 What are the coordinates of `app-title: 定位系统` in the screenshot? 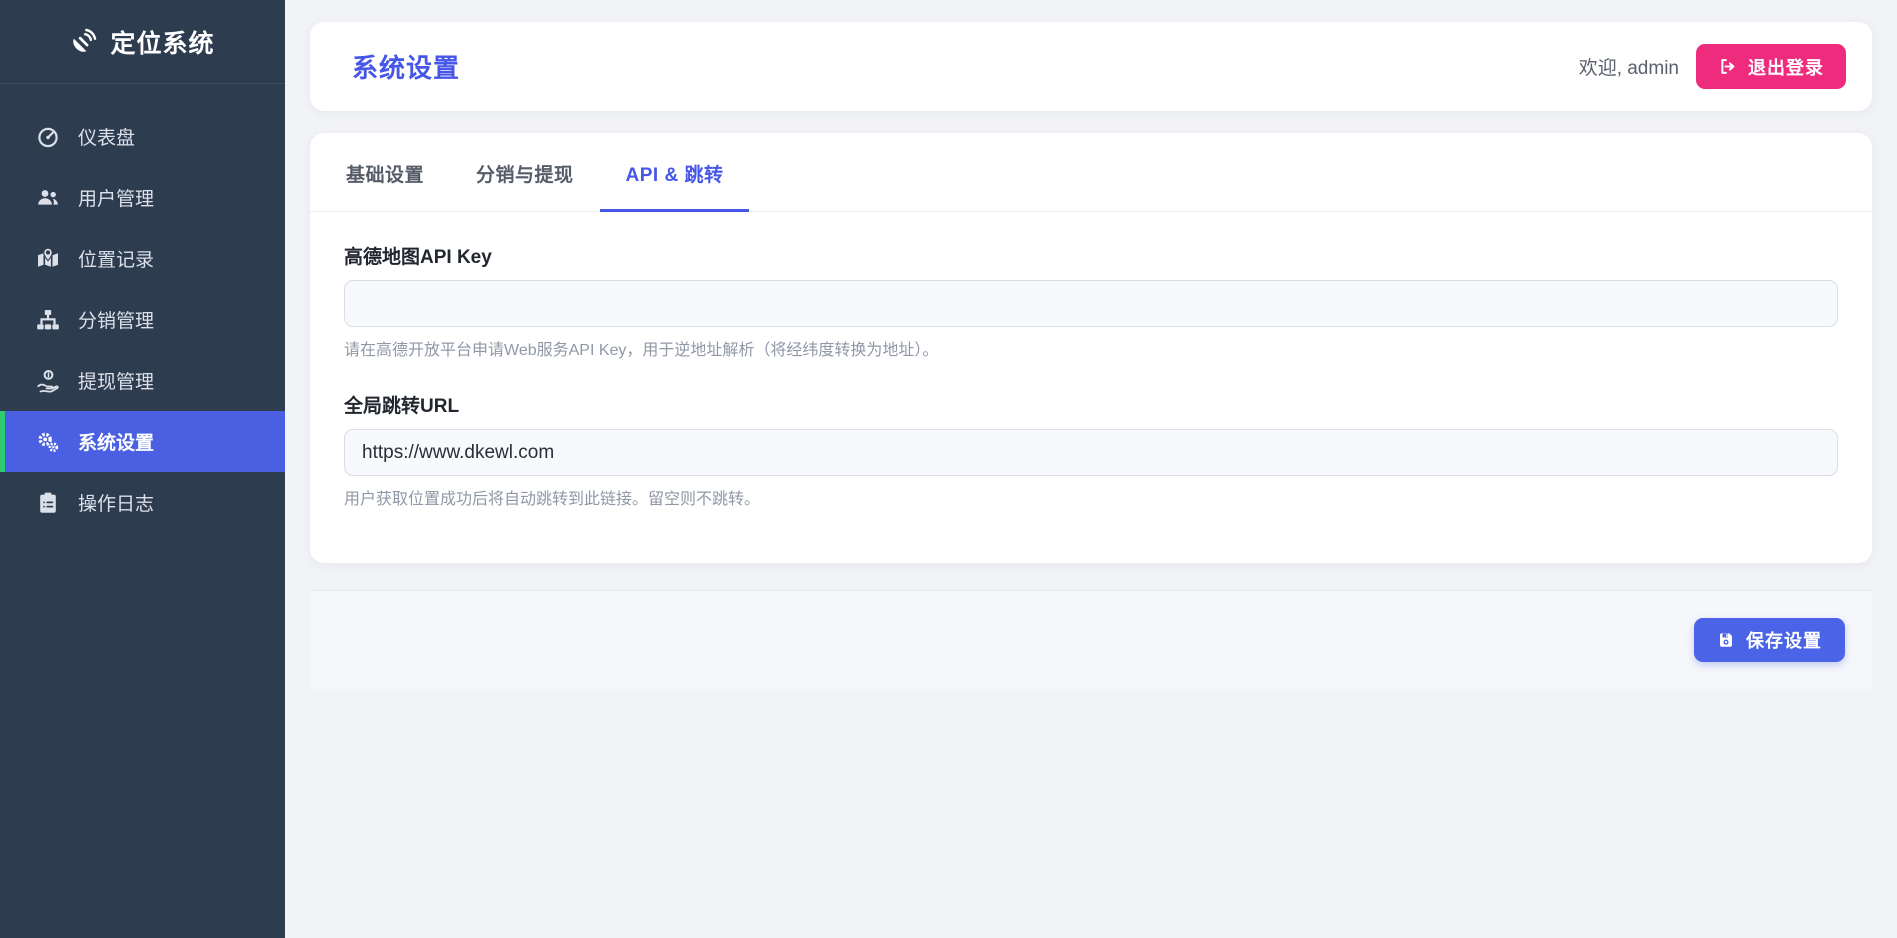 It's located at (162, 43).